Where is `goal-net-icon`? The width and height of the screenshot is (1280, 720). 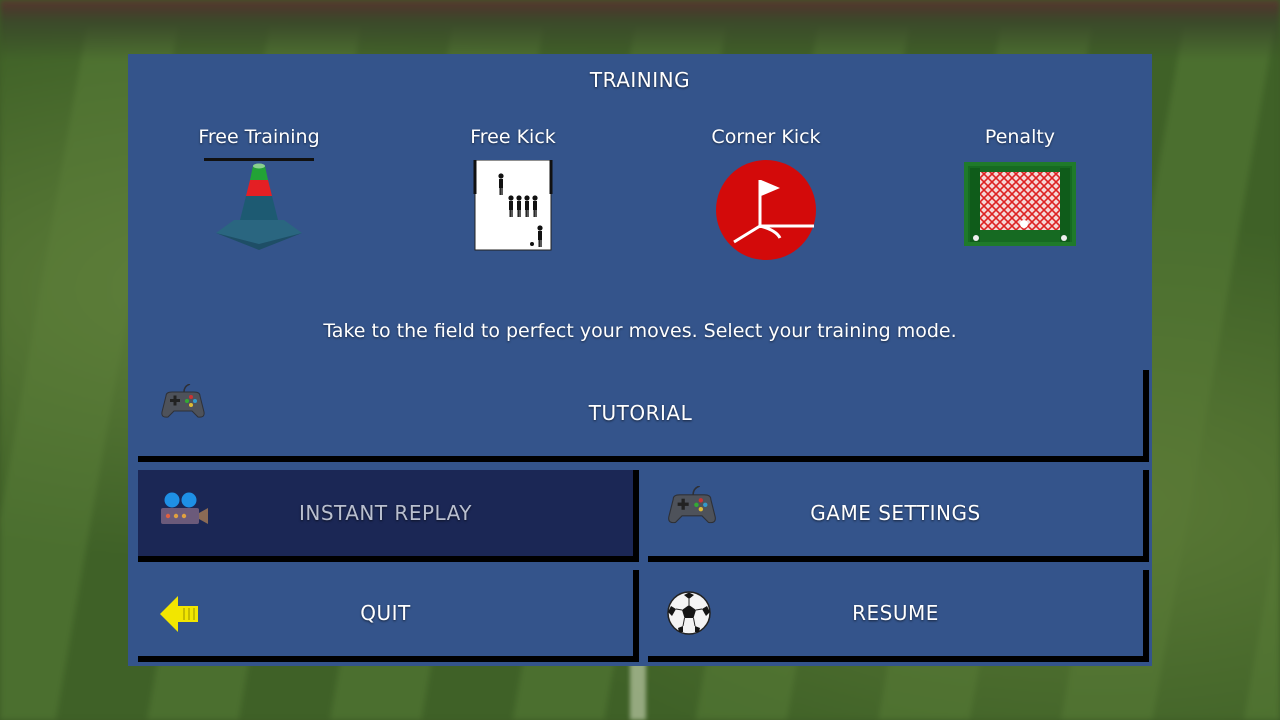 goal-net-icon is located at coordinates (1020, 204).